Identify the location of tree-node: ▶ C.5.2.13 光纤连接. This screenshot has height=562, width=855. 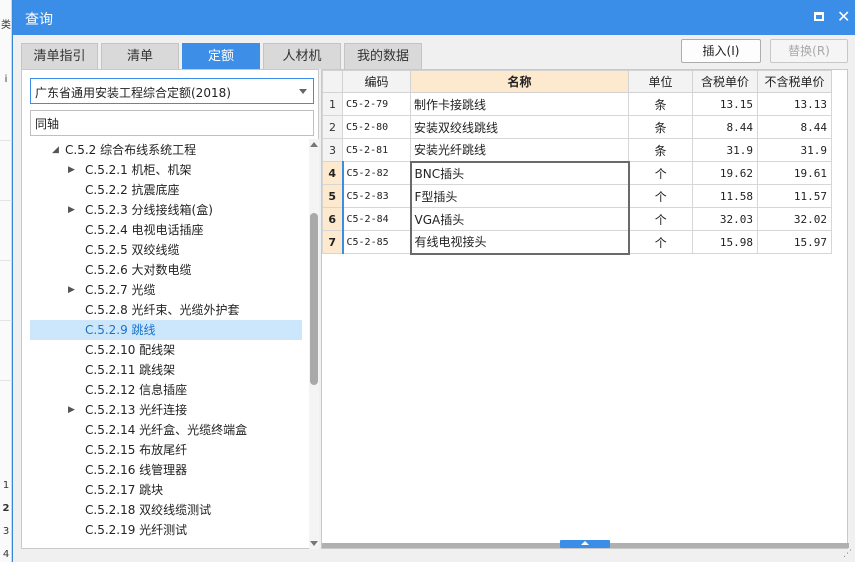
(166, 410).